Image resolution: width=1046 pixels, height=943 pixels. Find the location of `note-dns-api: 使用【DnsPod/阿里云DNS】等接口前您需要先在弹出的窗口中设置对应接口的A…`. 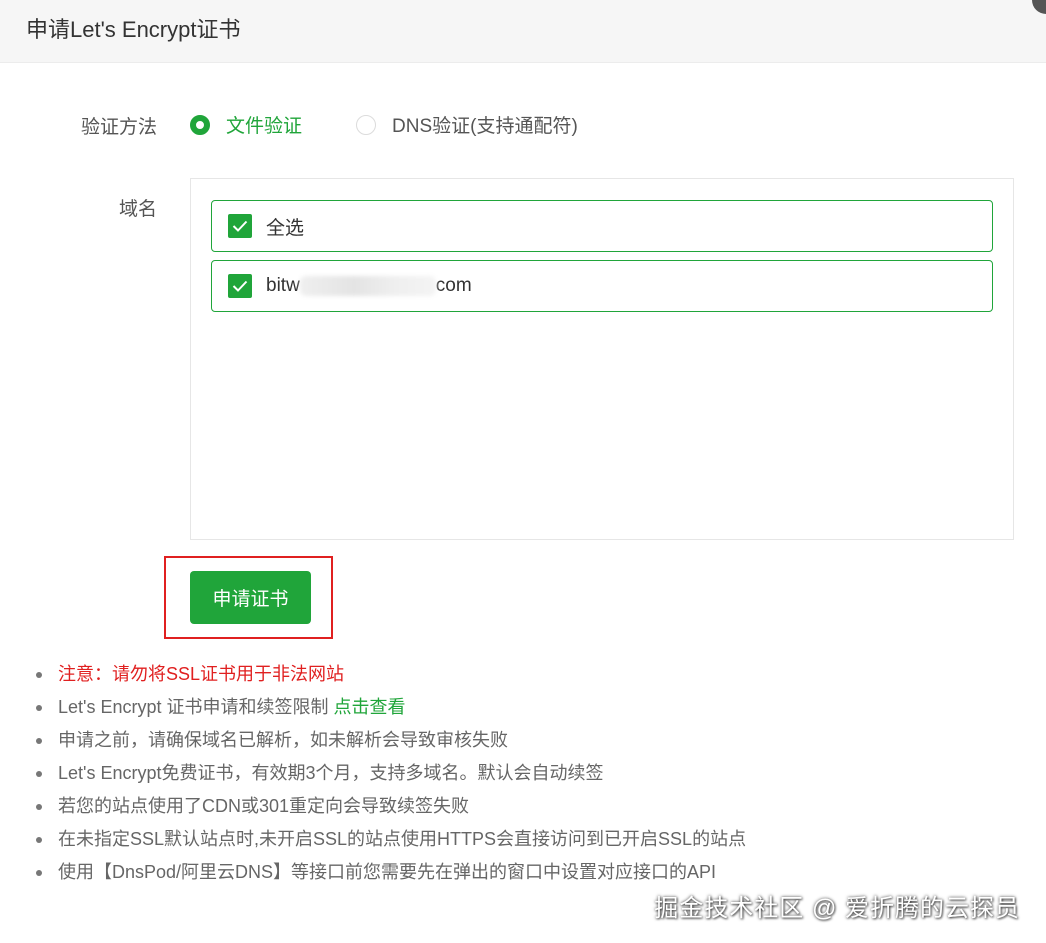

note-dns-api: 使用【DnsPod/阿里云DNS】等接口前您需要先在弹出的窗口中设置对应接口的A… is located at coordinates (389, 872).